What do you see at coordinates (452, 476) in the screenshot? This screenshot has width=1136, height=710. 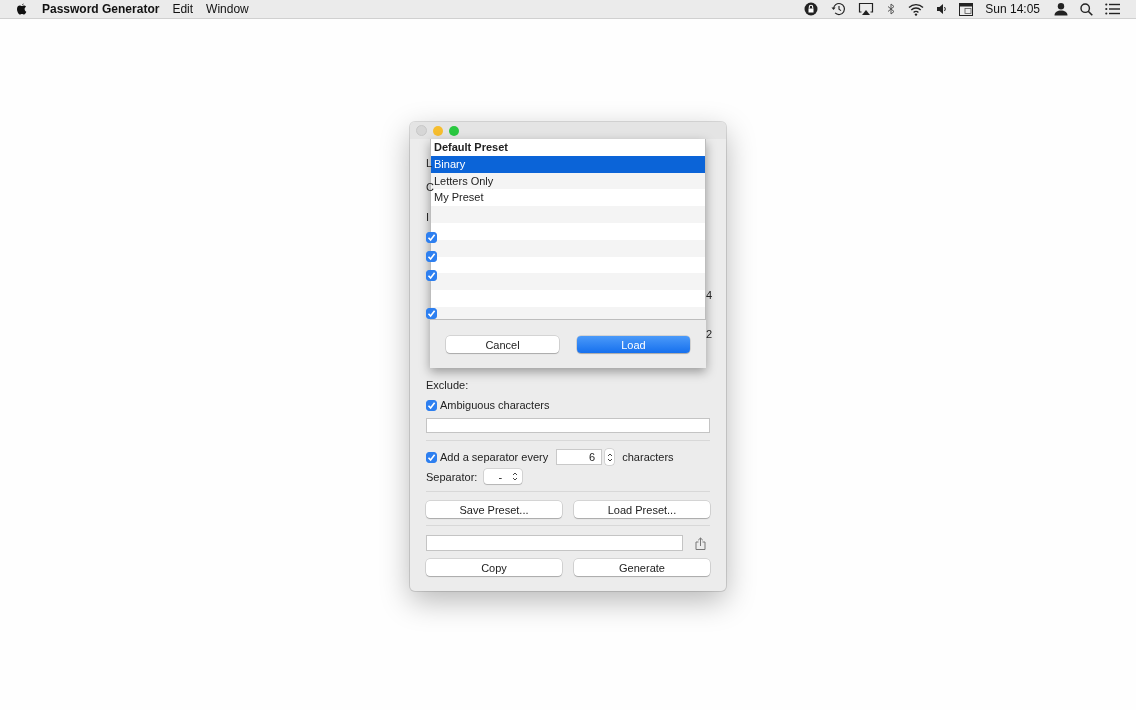 I see `separator-label: Separator:` at bounding box center [452, 476].